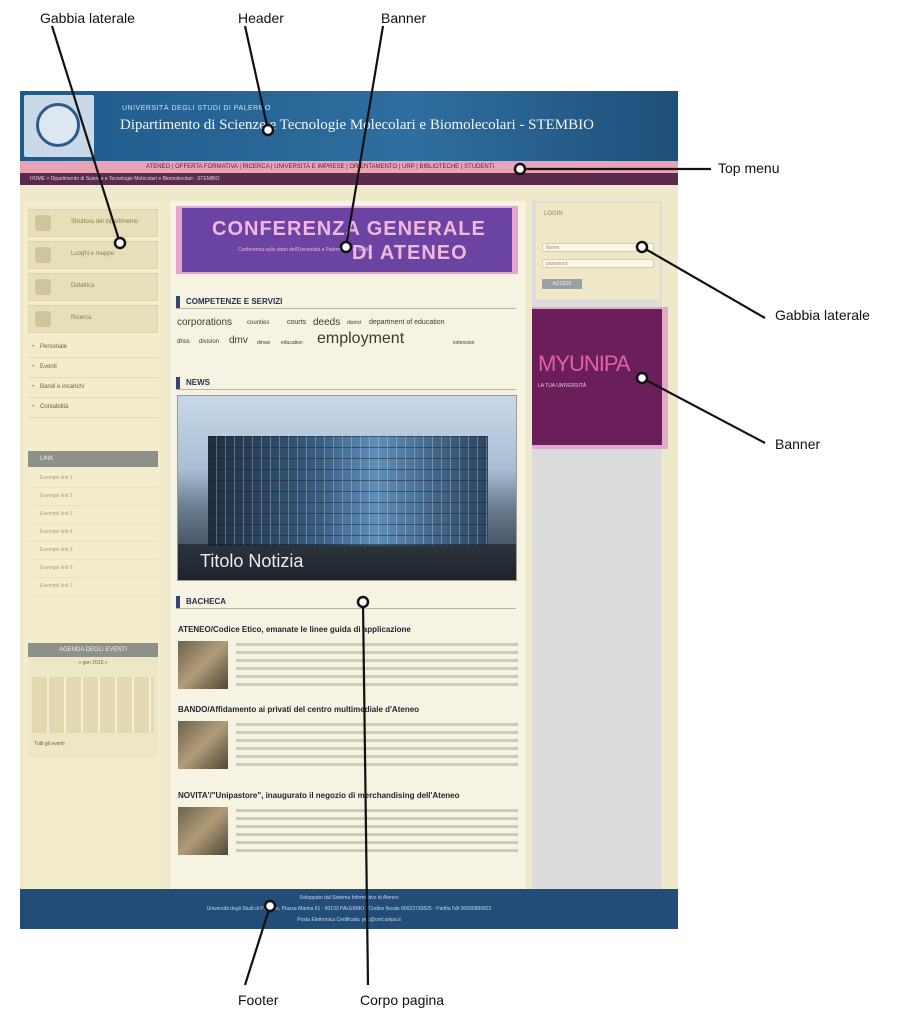  I want to click on label-header: Header, so click(261, 18).